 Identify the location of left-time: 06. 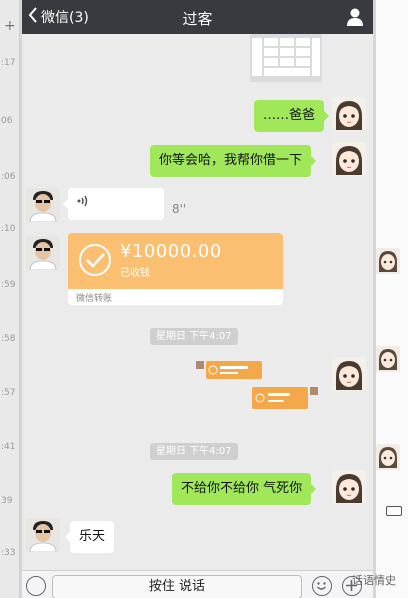
(7, 121).